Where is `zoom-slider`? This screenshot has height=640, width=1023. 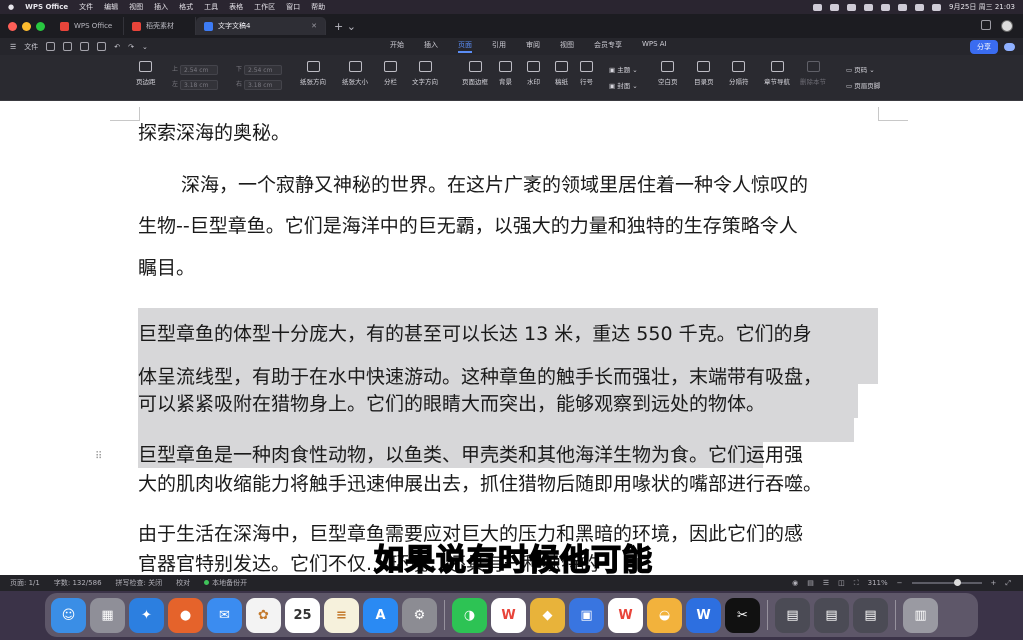 zoom-slider is located at coordinates (946, 582).